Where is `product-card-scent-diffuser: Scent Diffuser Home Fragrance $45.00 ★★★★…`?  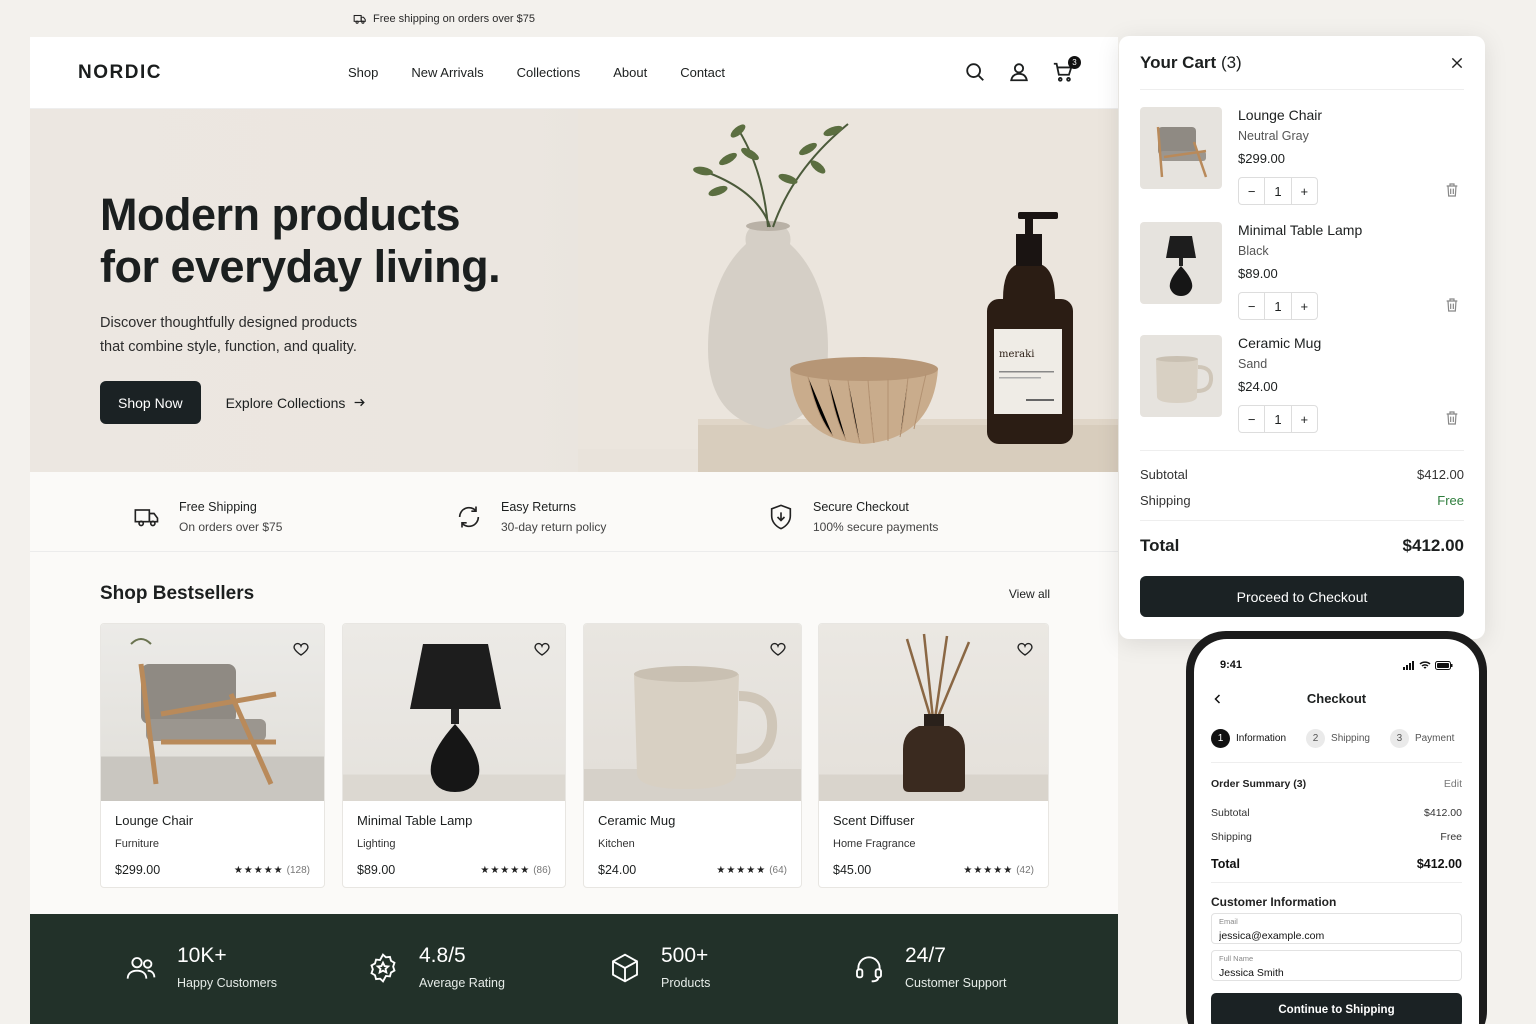
product-card-scent-diffuser: Scent Diffuser Home Fragrance $45.00 ★★★★… is located at coordinates (933, 755).